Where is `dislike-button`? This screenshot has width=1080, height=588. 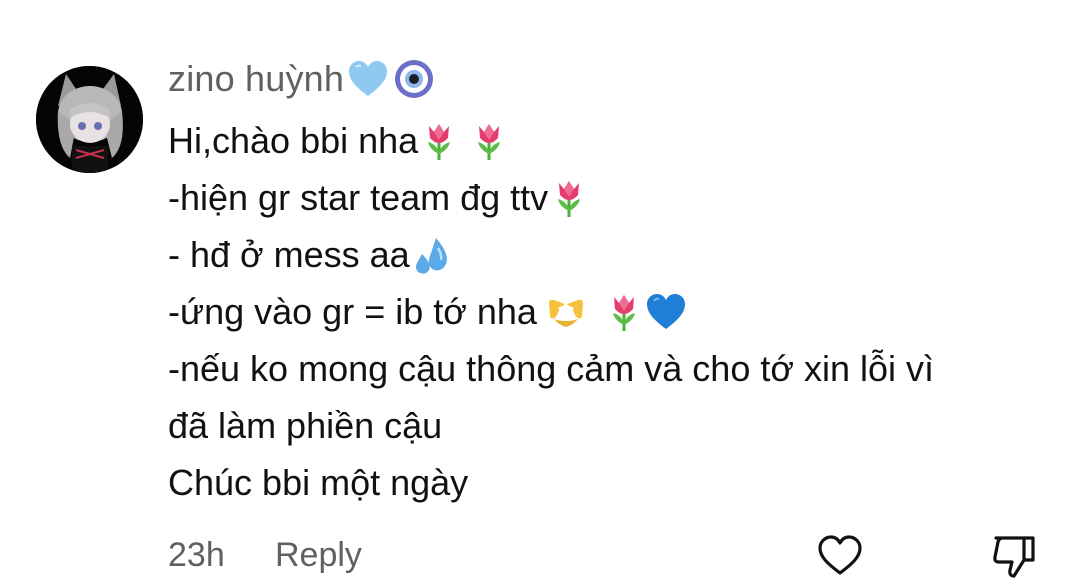
dislike-button is located at coordinates (1014, 556).